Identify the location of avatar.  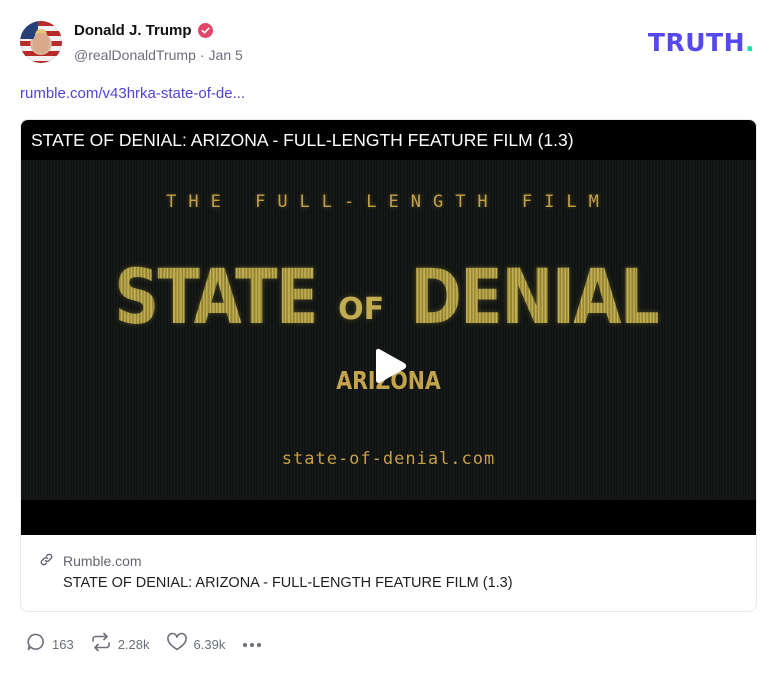
(41, 42).